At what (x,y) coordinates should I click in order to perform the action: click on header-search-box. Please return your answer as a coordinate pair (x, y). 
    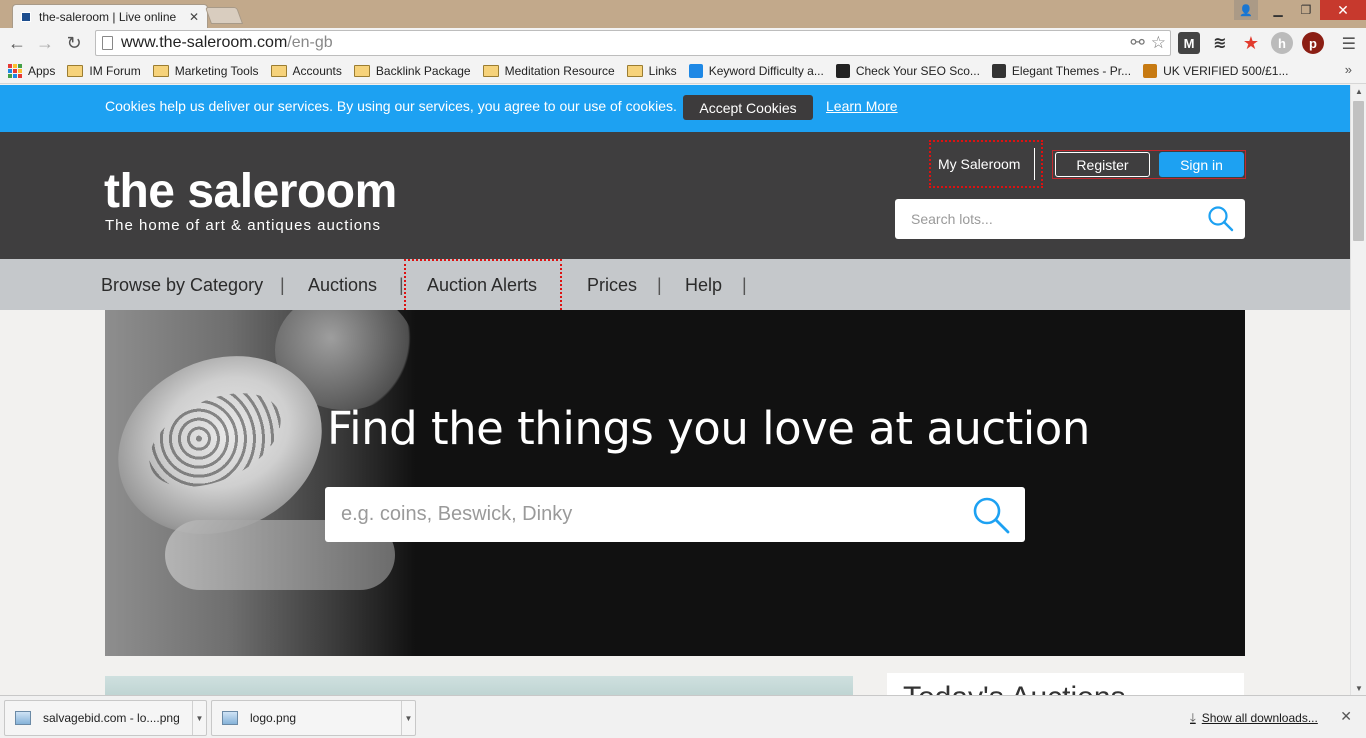
    Looking at the image, I should click on (1070, 219).